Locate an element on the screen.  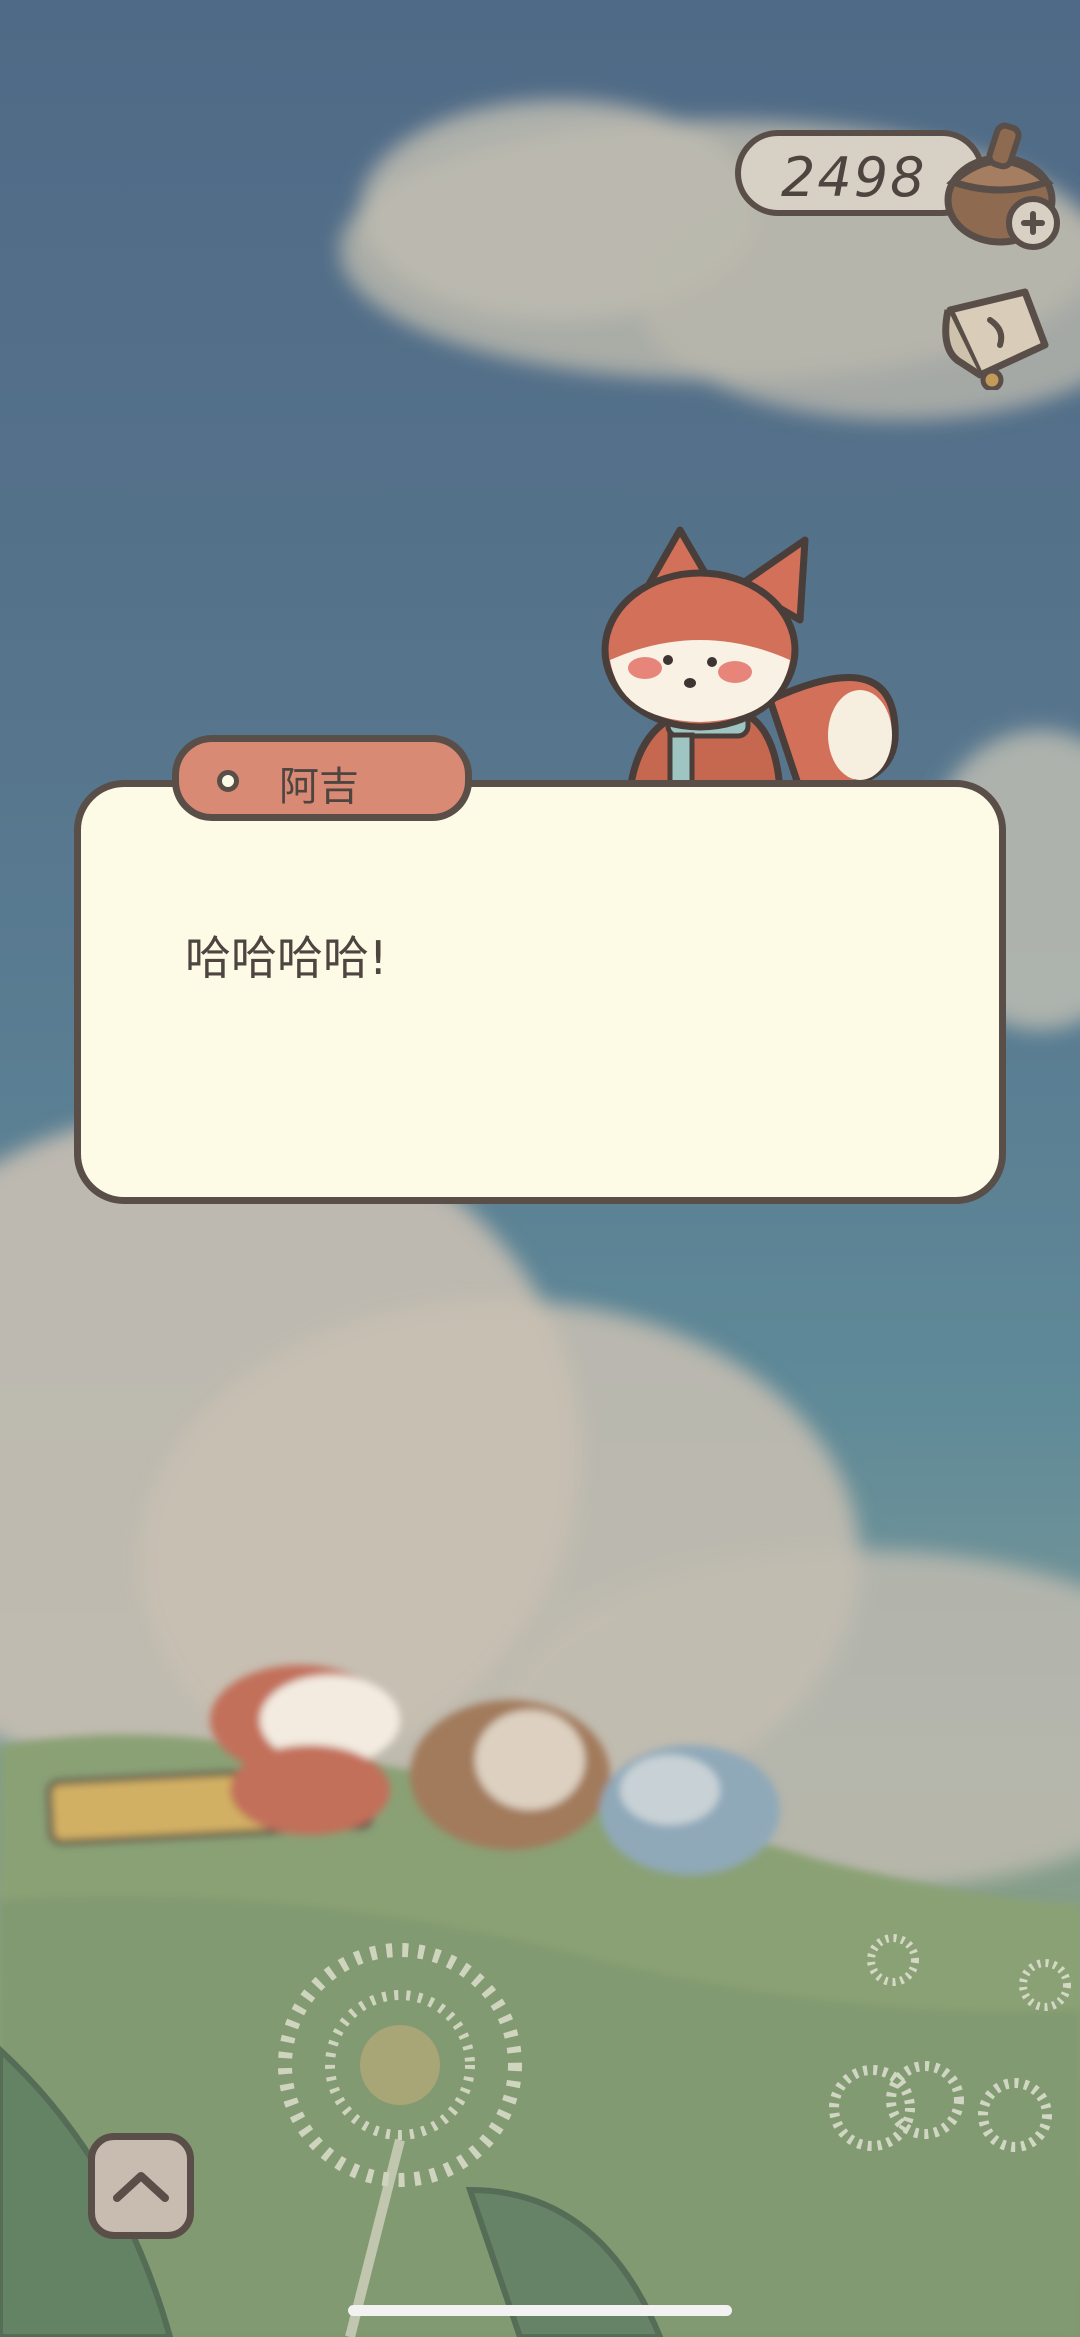
chevron-up-icon is located at coordinates (141, 2187).